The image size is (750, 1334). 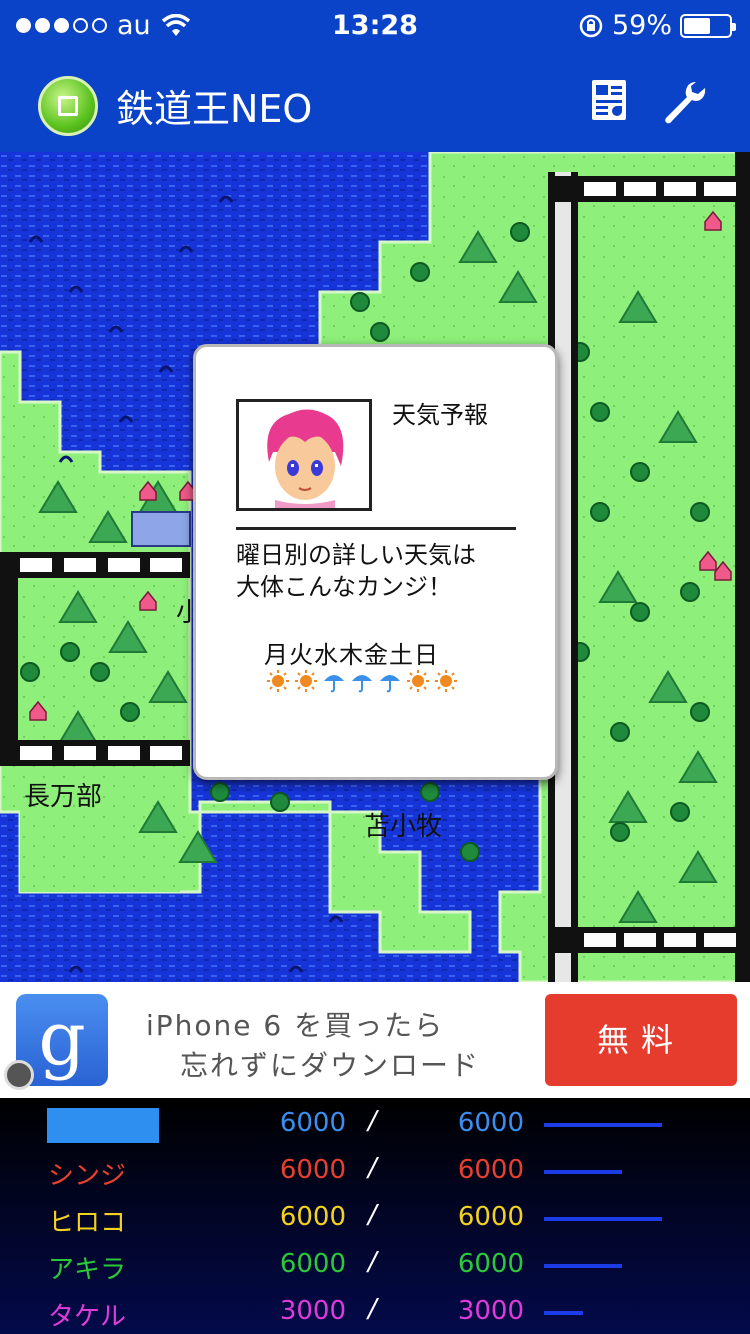 I want to click on player-name: アキラ, so click(x=87, y=1270).